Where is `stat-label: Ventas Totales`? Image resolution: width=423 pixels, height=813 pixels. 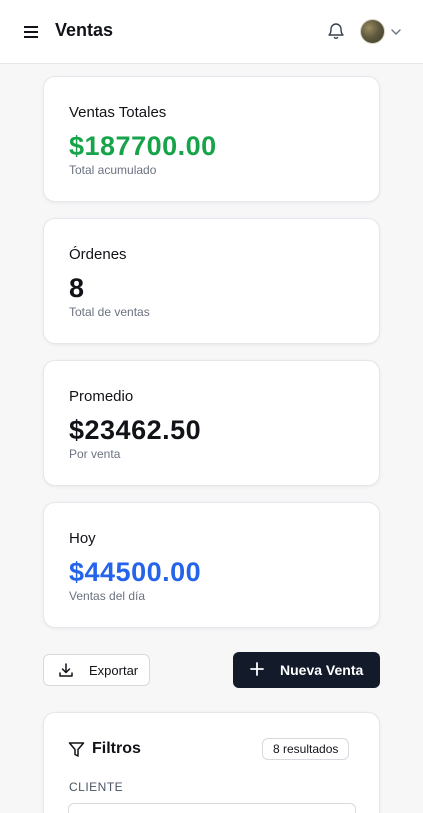 stat-label: Ventas Totales is located at coordinates (118, 112).